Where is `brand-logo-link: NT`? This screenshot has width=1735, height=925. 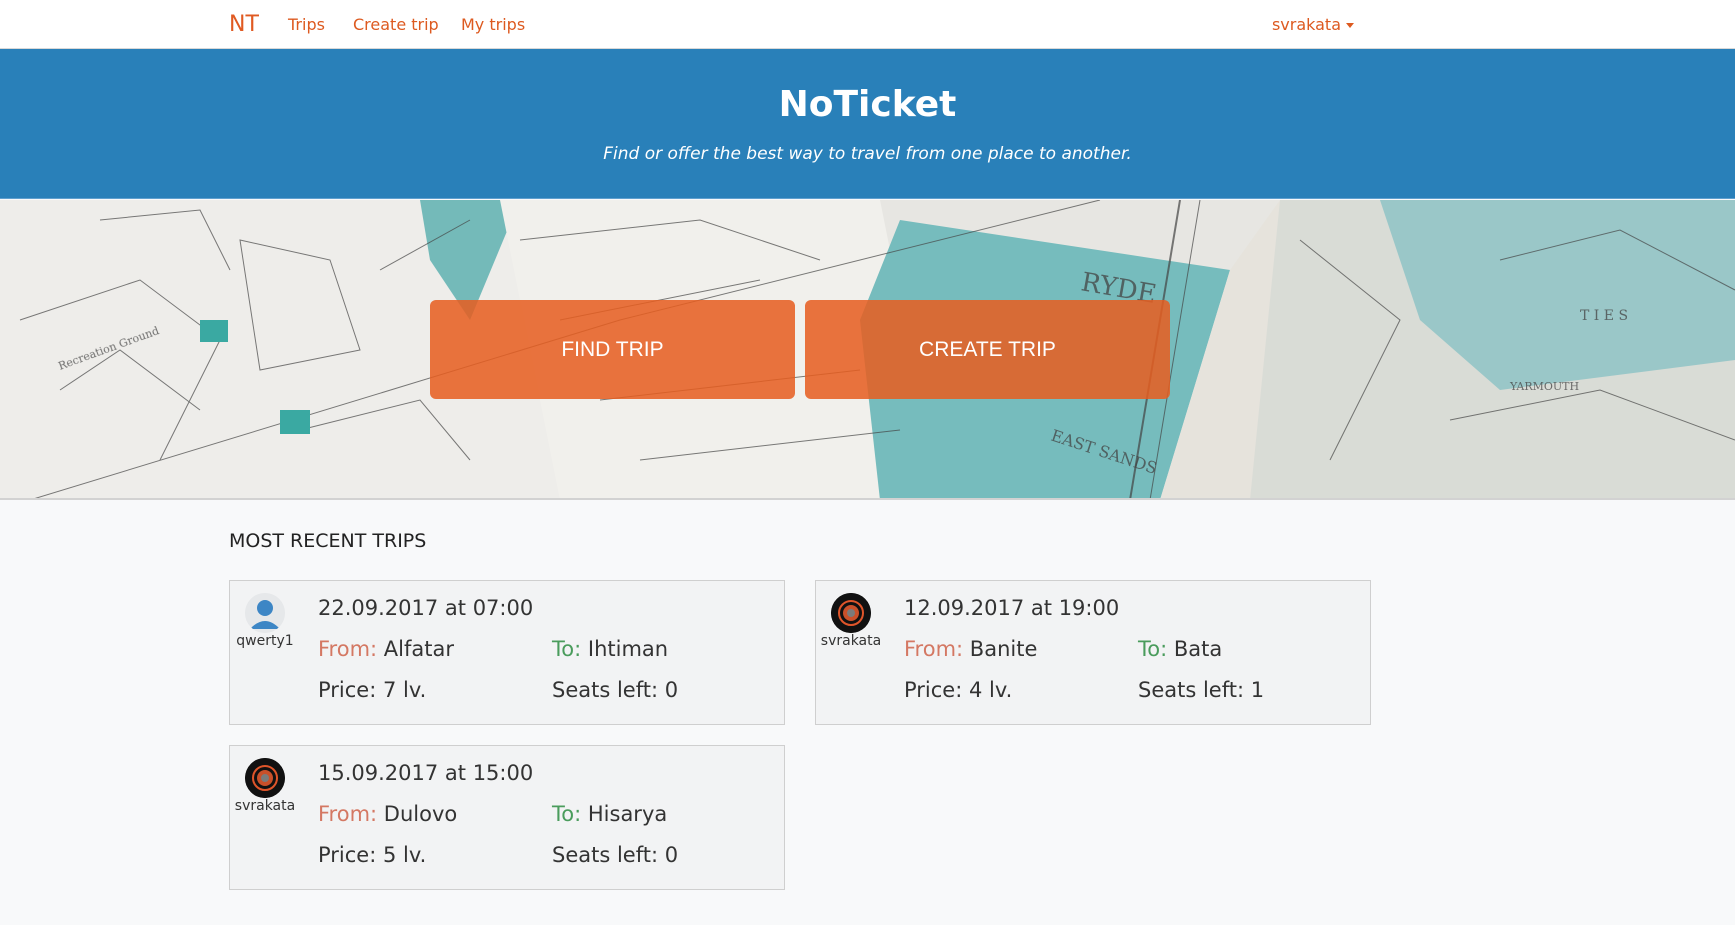
brand-logo-link: NT is located at coordinates (244, 24).